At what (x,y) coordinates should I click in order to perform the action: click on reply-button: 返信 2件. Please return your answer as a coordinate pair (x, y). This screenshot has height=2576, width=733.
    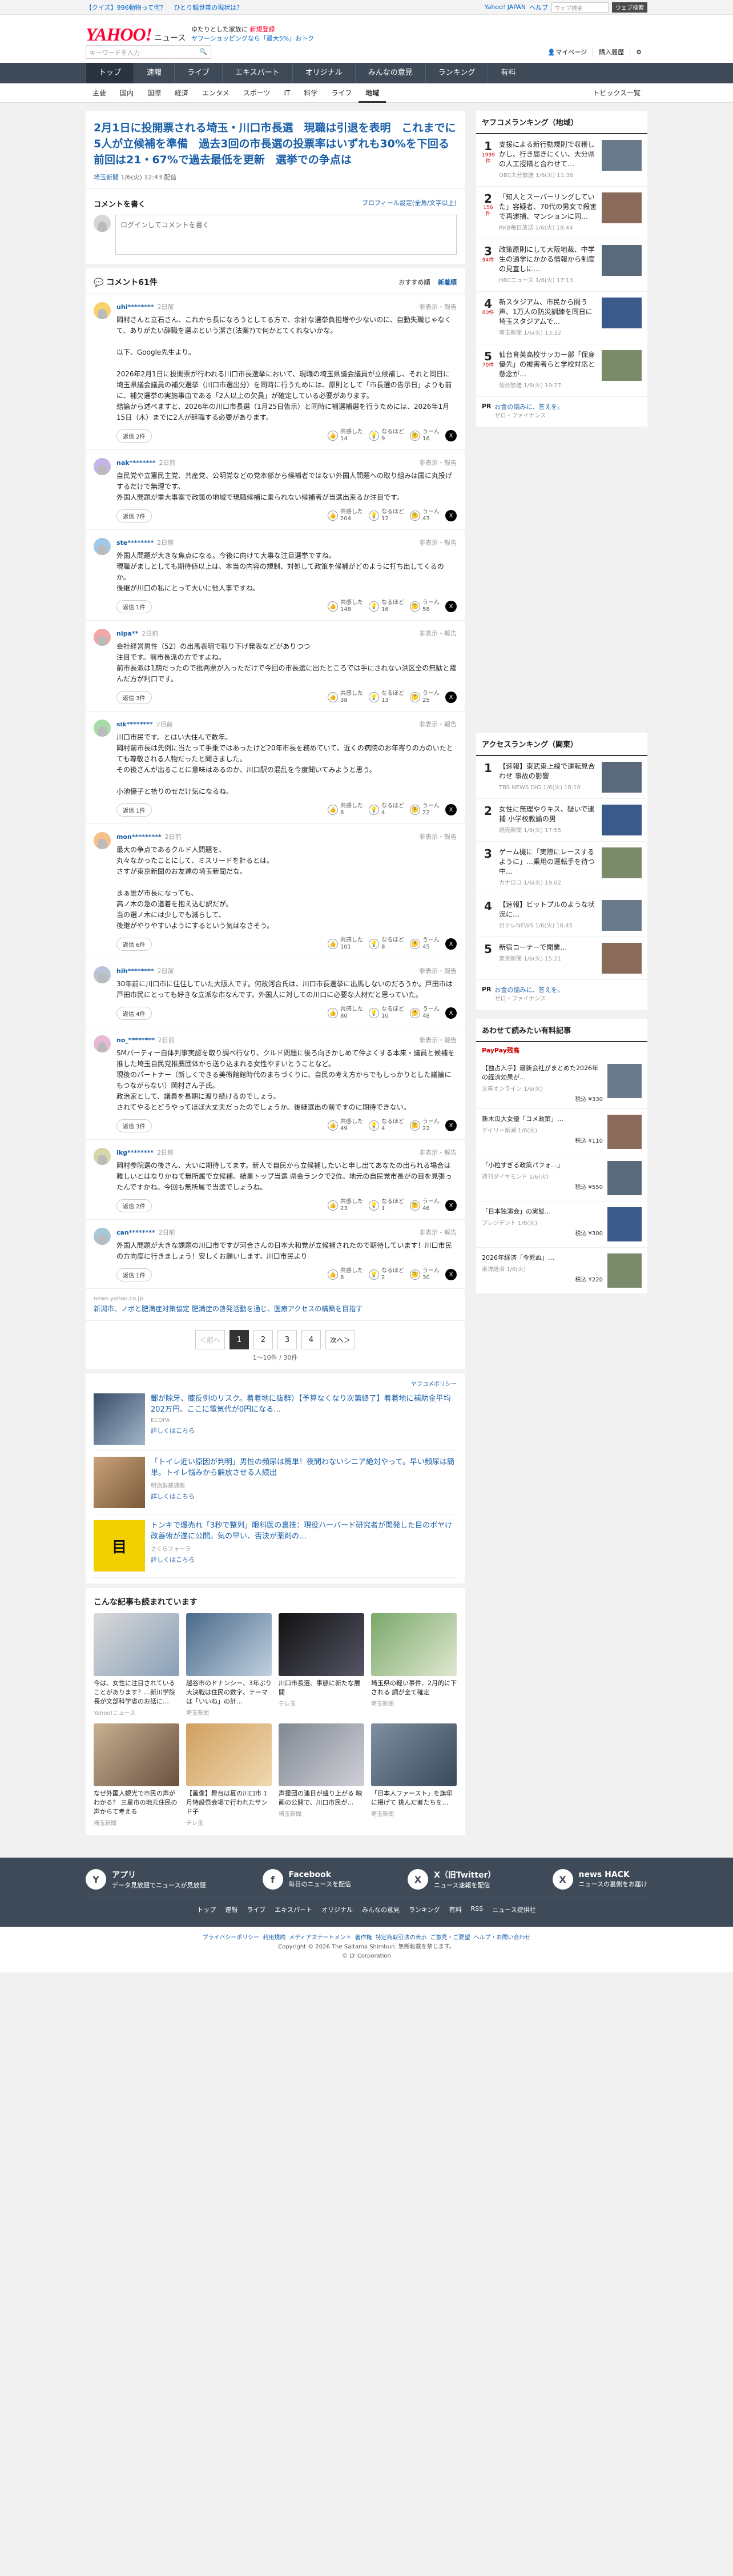
    Looking at the image, I should click on (134, 1205).